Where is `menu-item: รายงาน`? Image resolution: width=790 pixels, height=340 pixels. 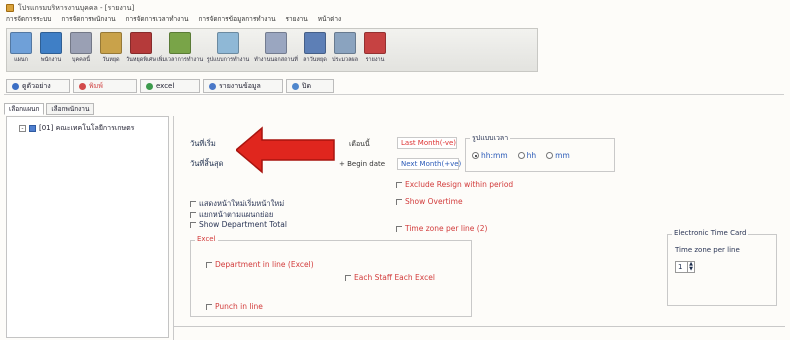
menu-item: รายงาน is located at coordinates (297, 19).